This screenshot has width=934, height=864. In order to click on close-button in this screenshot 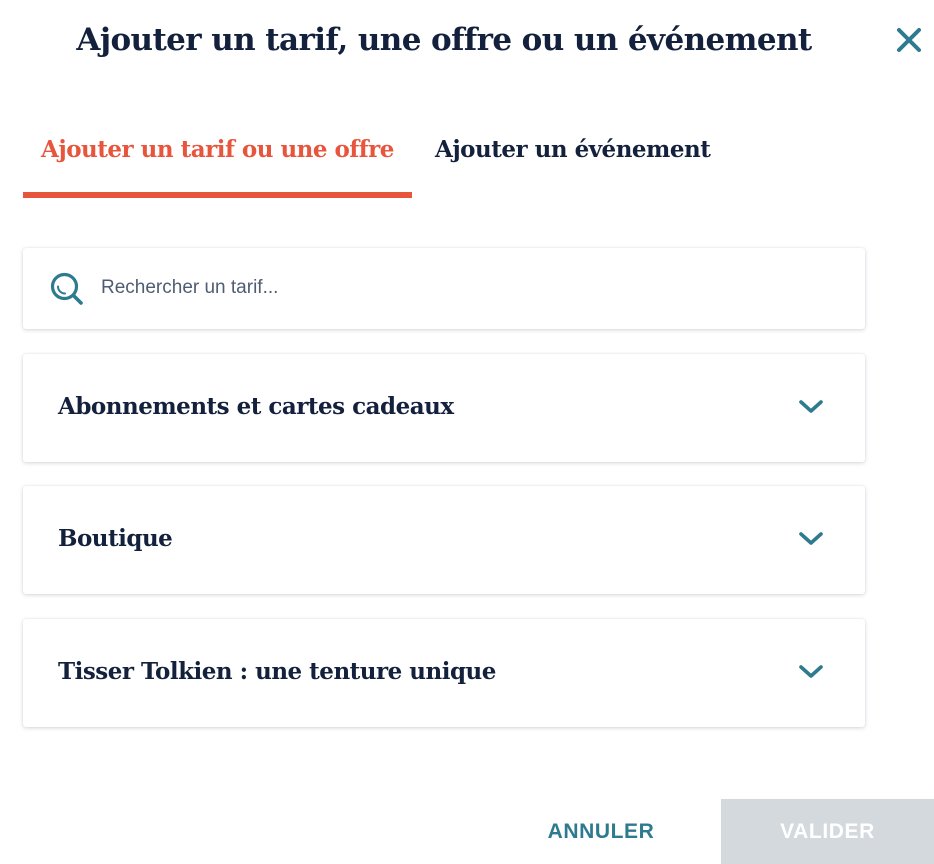, I will do `click(909, 40)`.